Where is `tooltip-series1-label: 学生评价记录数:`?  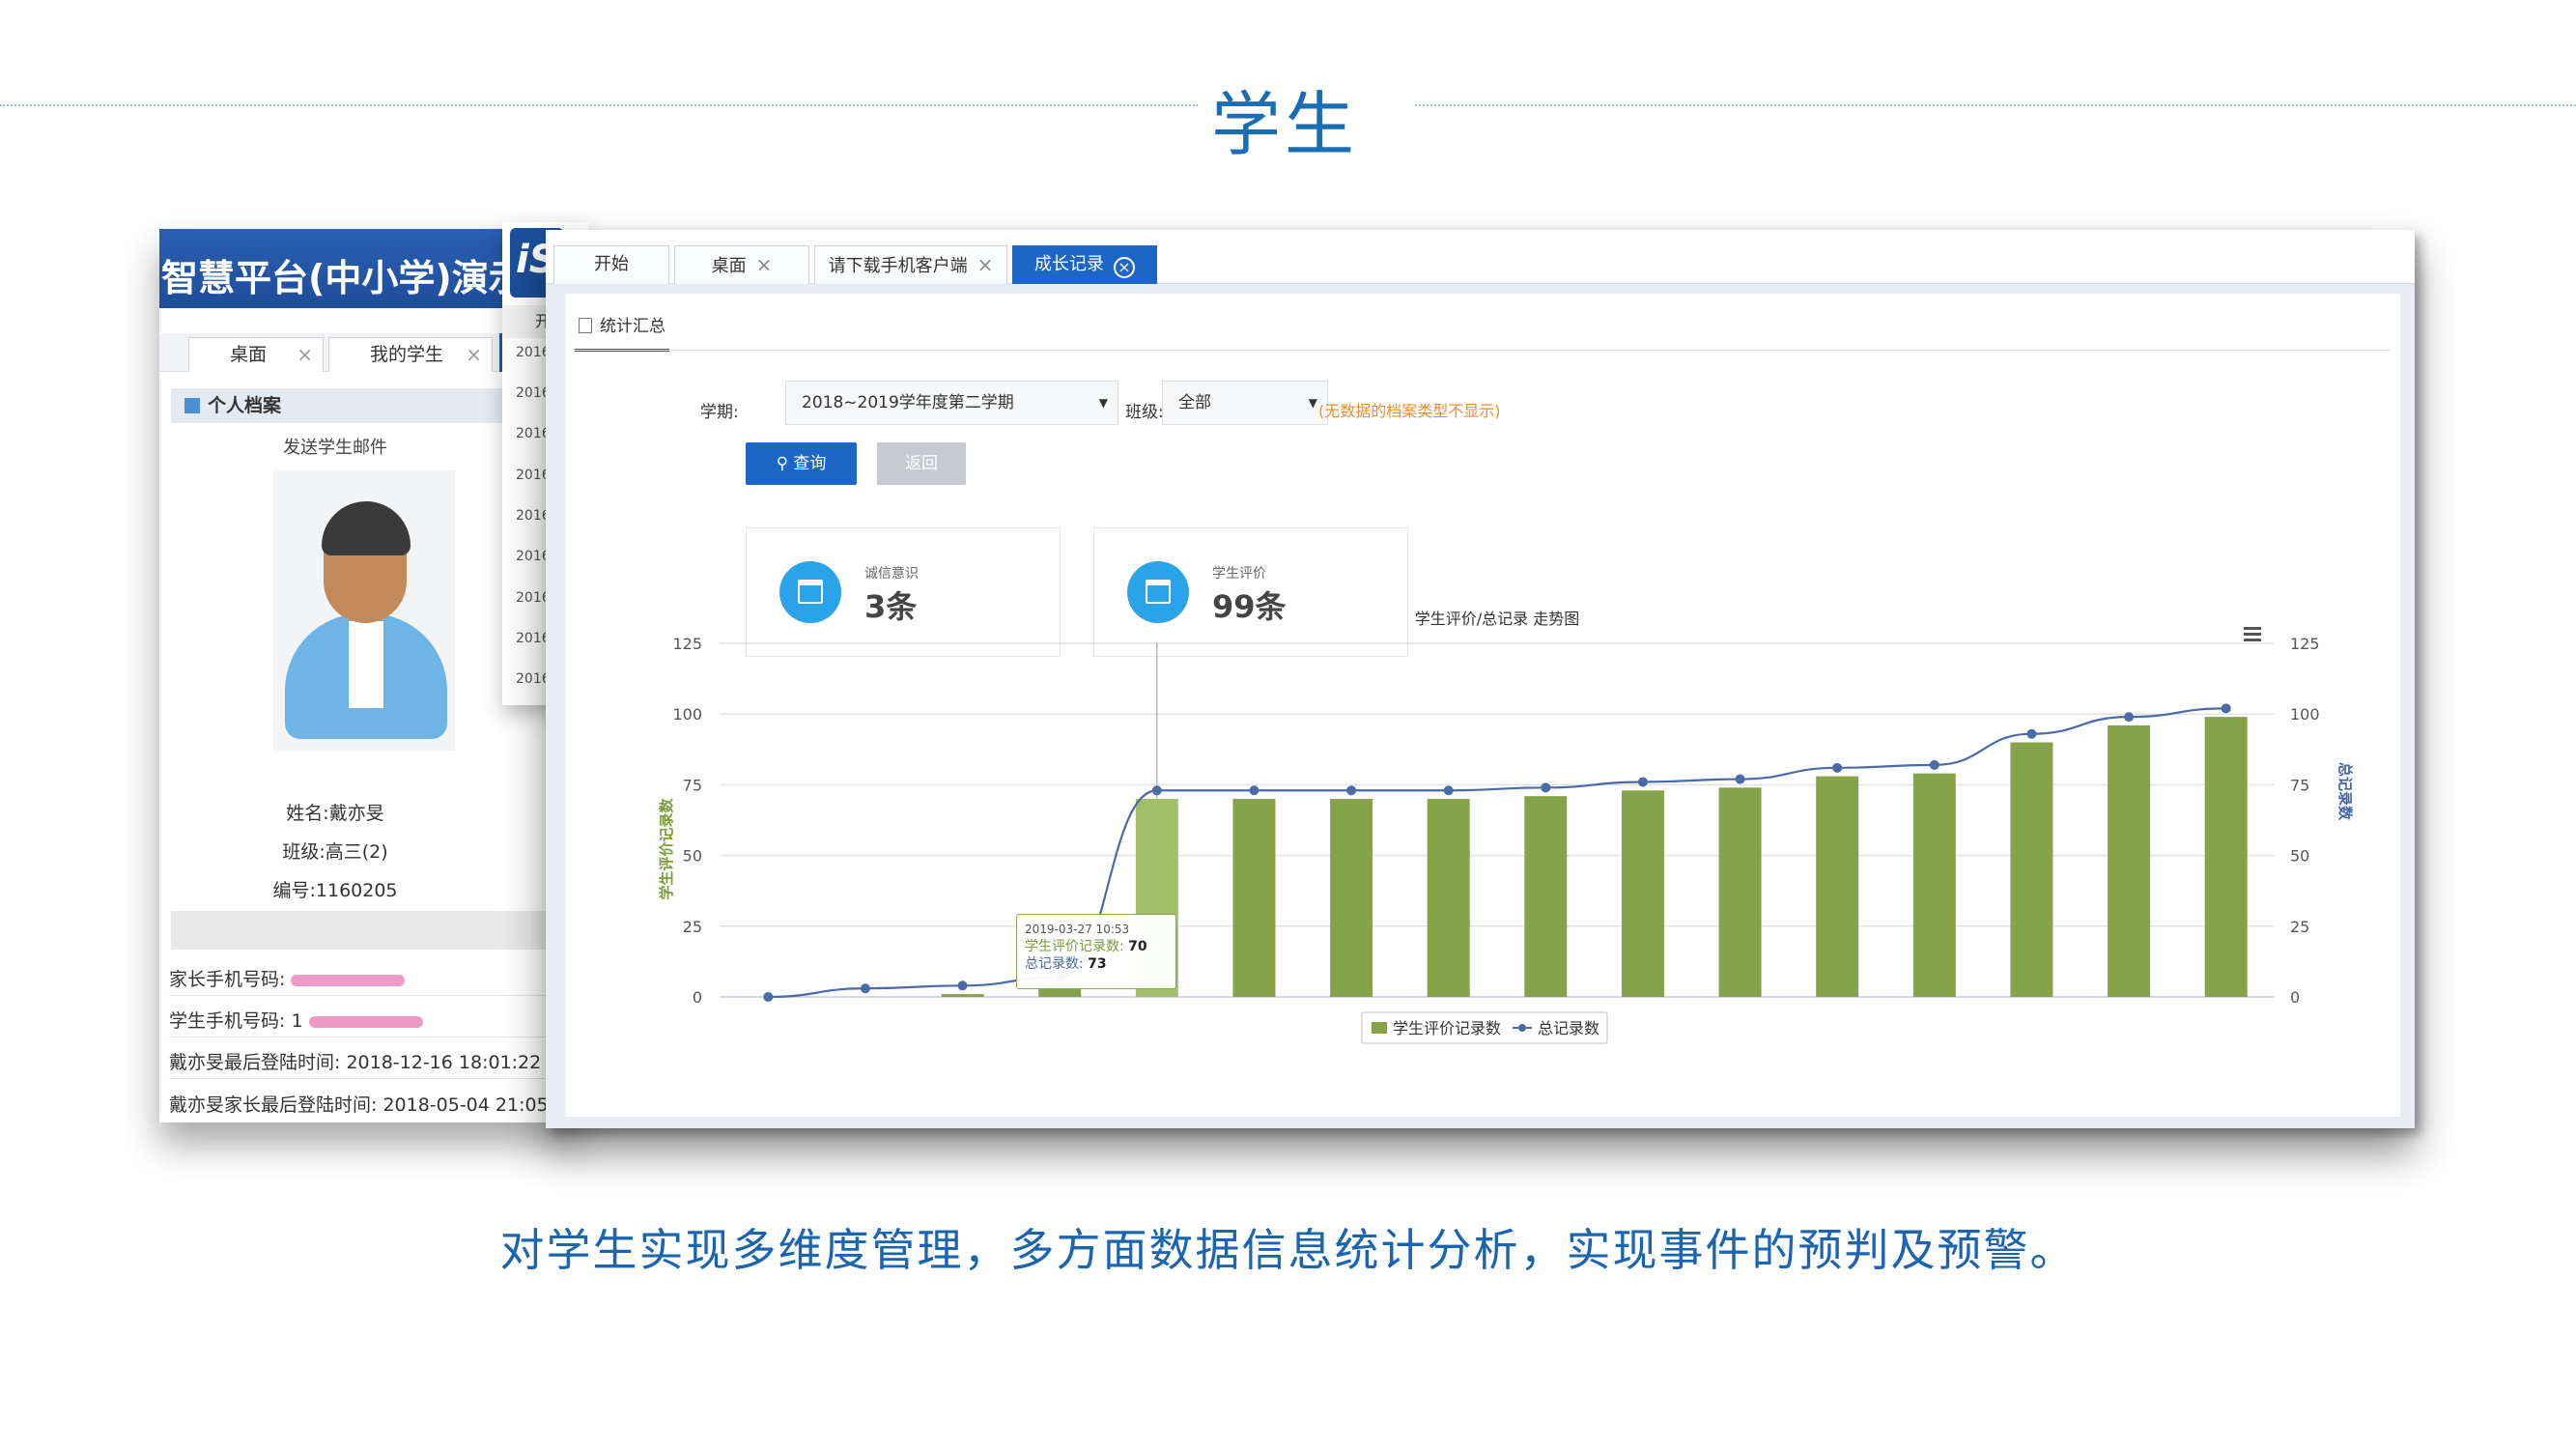 tooltip-series1-label: 学生评价记录数: is located at coordinates (1074, 946).